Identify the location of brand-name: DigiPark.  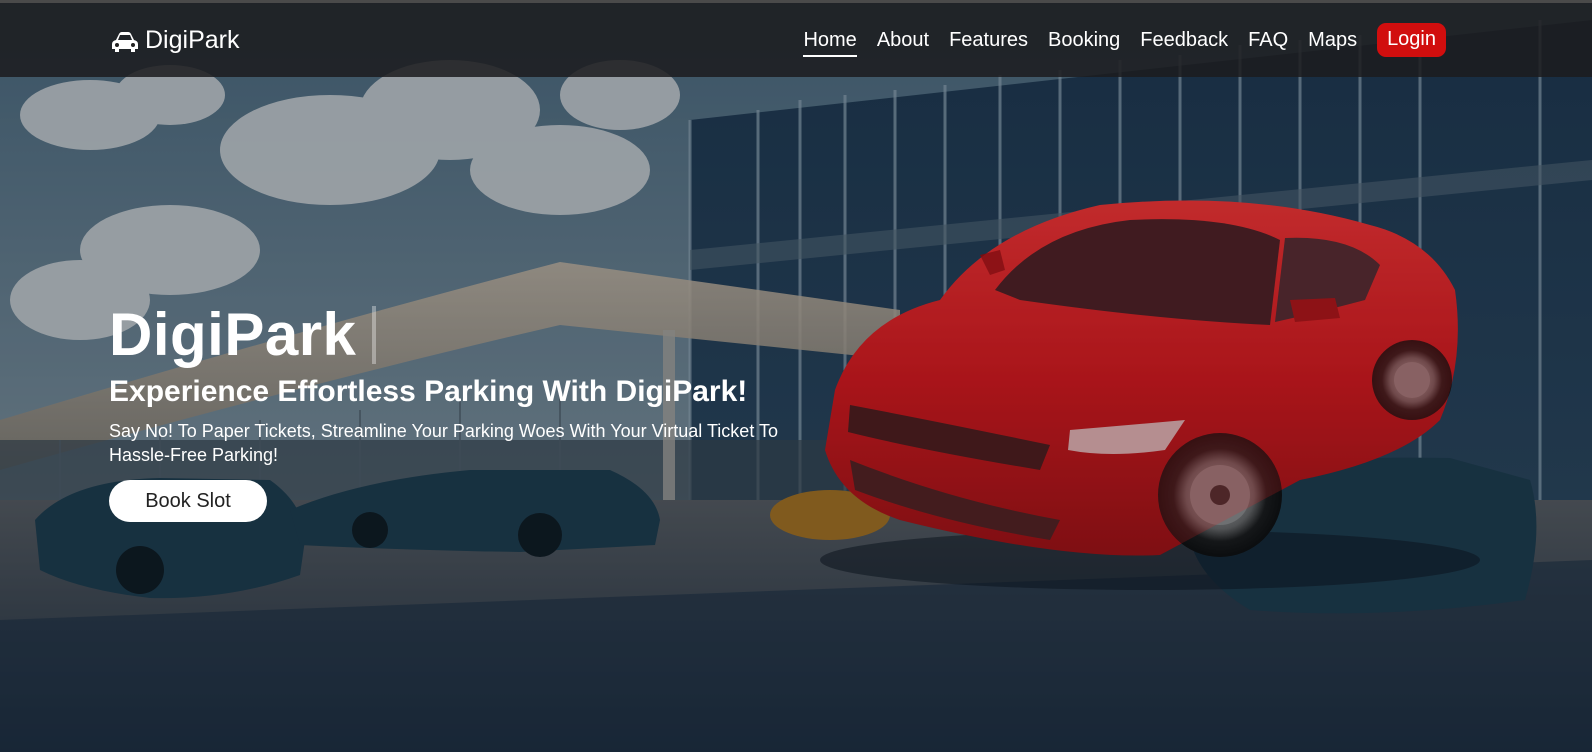
(192, 39).